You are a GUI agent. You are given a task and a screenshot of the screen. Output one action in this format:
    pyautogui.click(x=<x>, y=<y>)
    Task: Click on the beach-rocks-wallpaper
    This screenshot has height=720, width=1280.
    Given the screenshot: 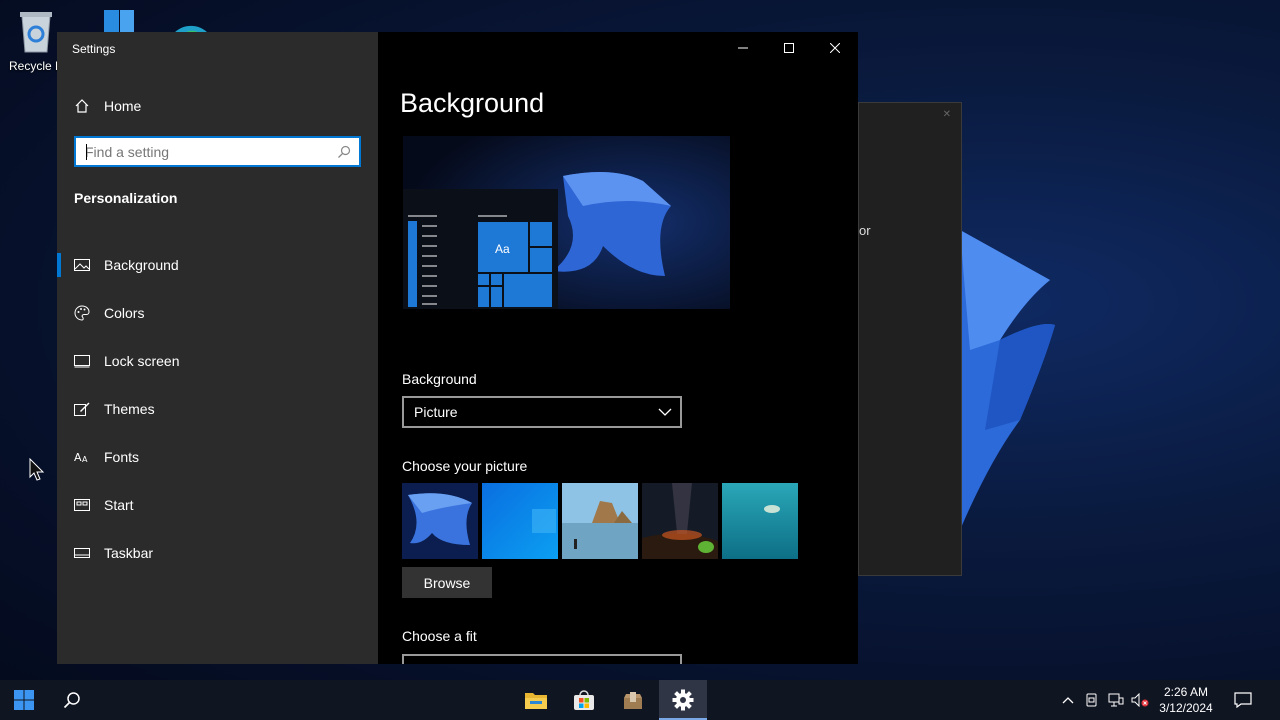 What is the action you would take?
    pyautogui.click(x=600, y=521)
    